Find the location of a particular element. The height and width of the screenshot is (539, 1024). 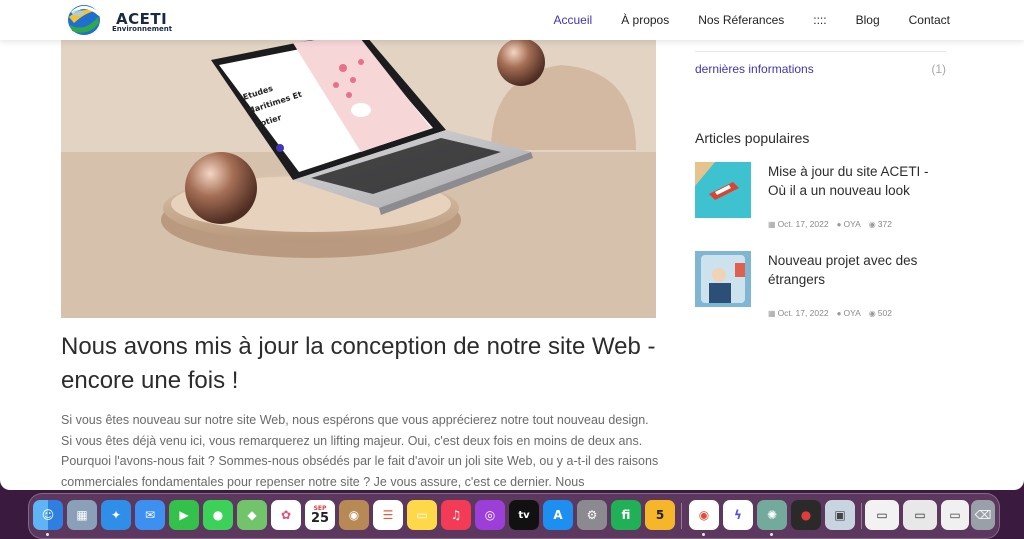

contacts-icon: ◉ is located at coordinates (354, 515).